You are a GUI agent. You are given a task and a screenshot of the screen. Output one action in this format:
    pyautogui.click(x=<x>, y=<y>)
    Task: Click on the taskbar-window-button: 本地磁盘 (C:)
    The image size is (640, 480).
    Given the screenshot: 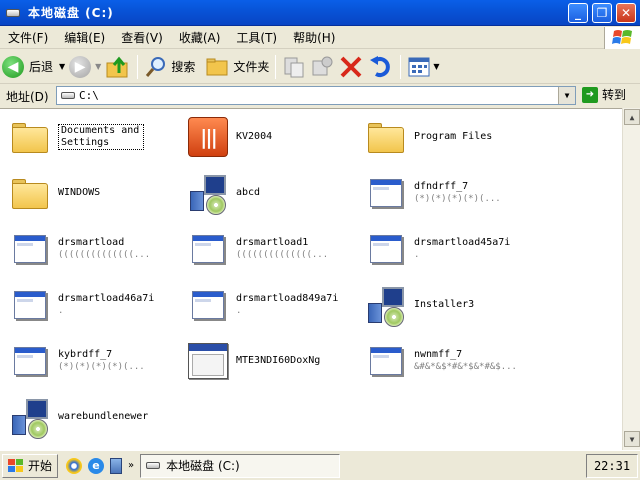 What is the action you would take?
    pyautogui.click(x=240, y=465)
    